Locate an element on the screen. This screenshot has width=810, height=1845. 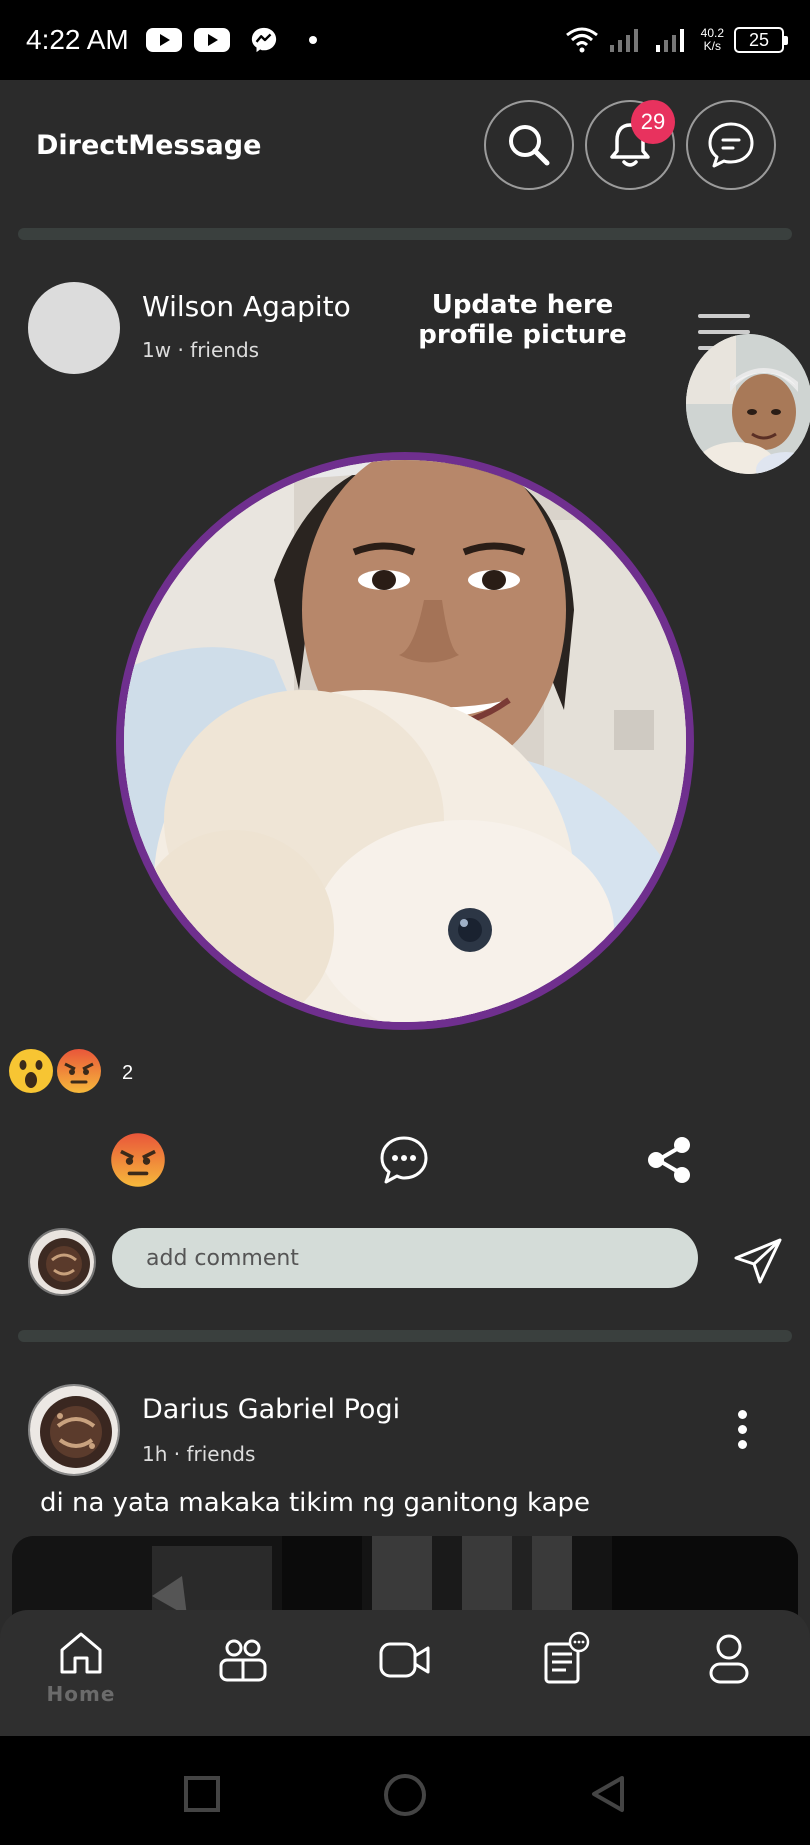
post-author: Wilson Agapito is located at coordinates (246, 306).